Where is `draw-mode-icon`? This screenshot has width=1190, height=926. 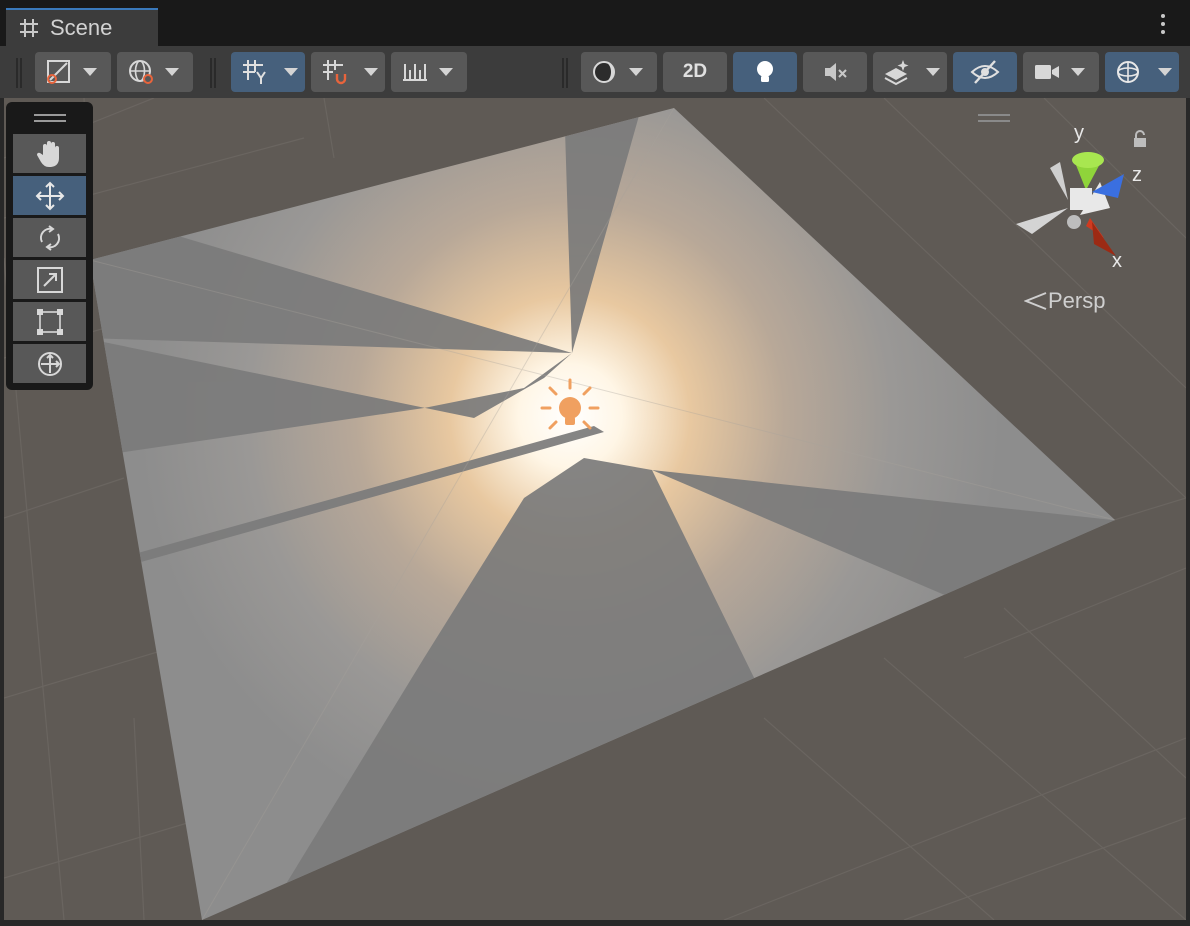
draw-mode-icon is located at coordinates (58, 72).